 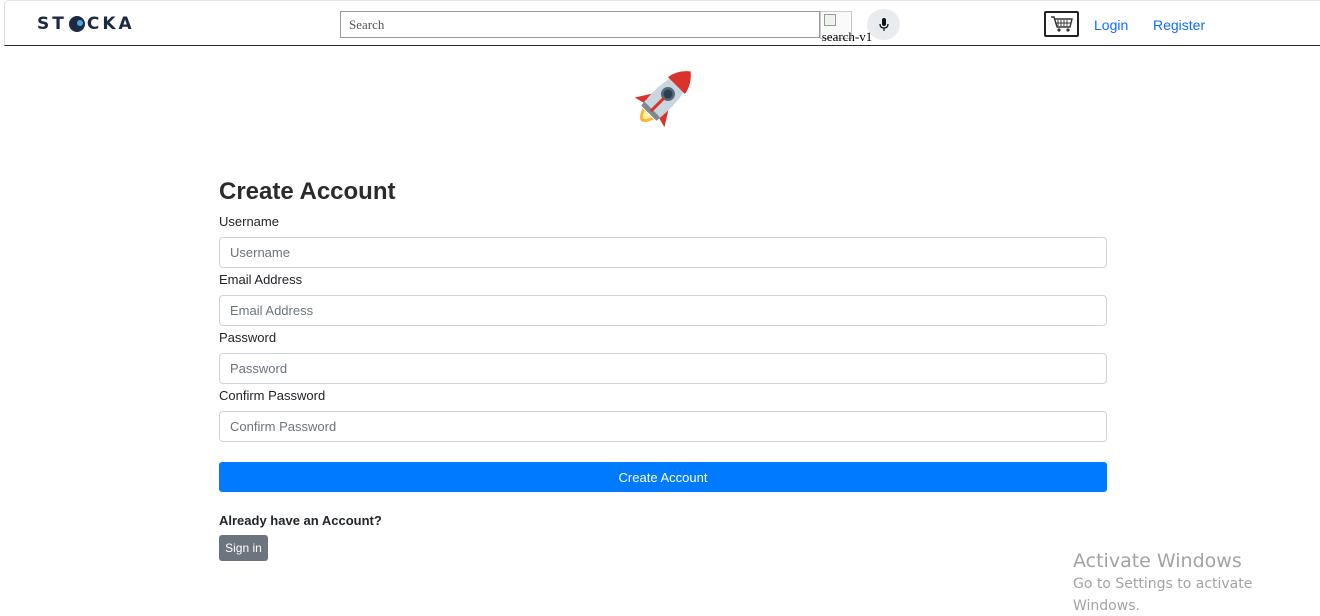 I want to click on cart-button, so click(x=1061, y=24).